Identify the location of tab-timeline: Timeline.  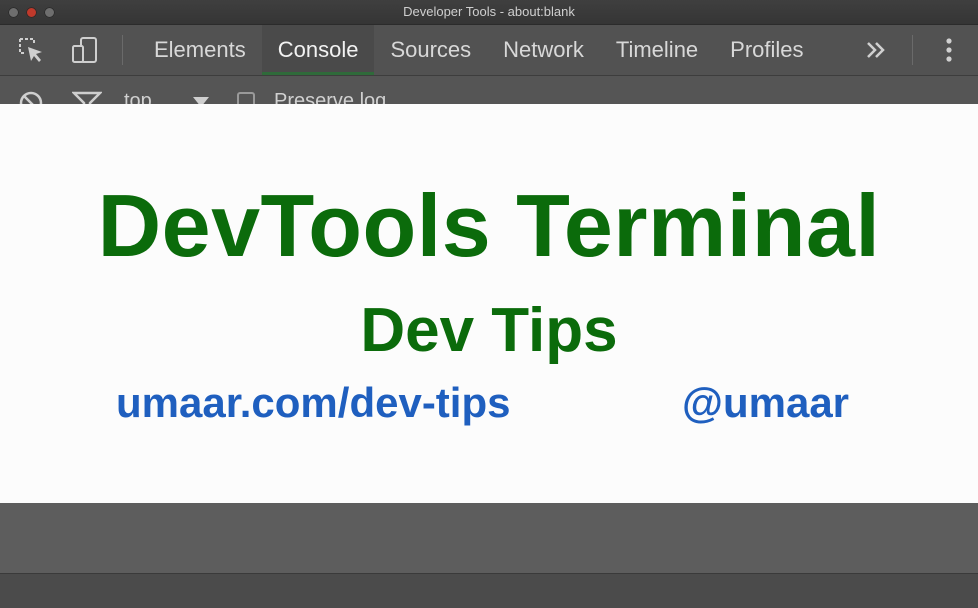
(657, 50).